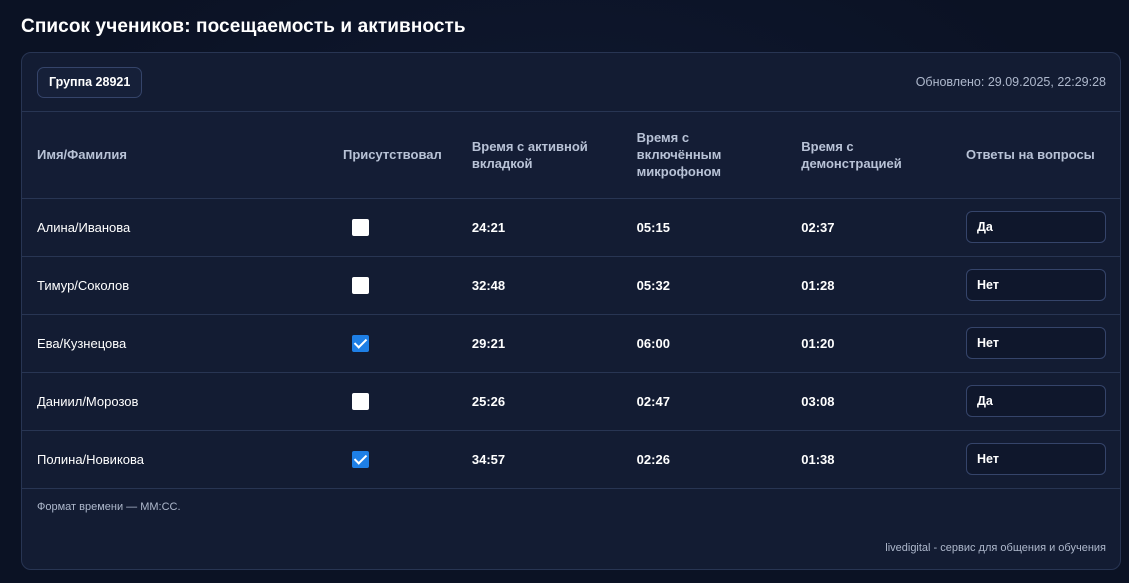 The image size is (1129, 583). Describe the element at coordinates (90, 459) in the screenshot. I see `student-name: Полина/Новикова` at that location.